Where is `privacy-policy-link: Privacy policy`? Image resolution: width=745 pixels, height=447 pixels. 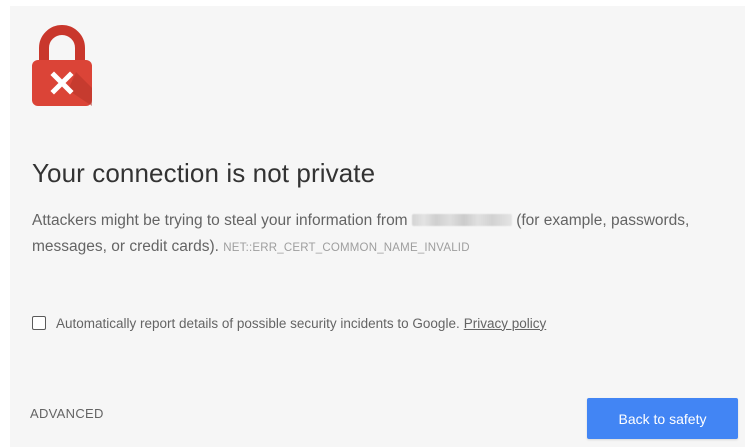 privacy-policy-link: Privacy policy is located at coordinates (505, 323).